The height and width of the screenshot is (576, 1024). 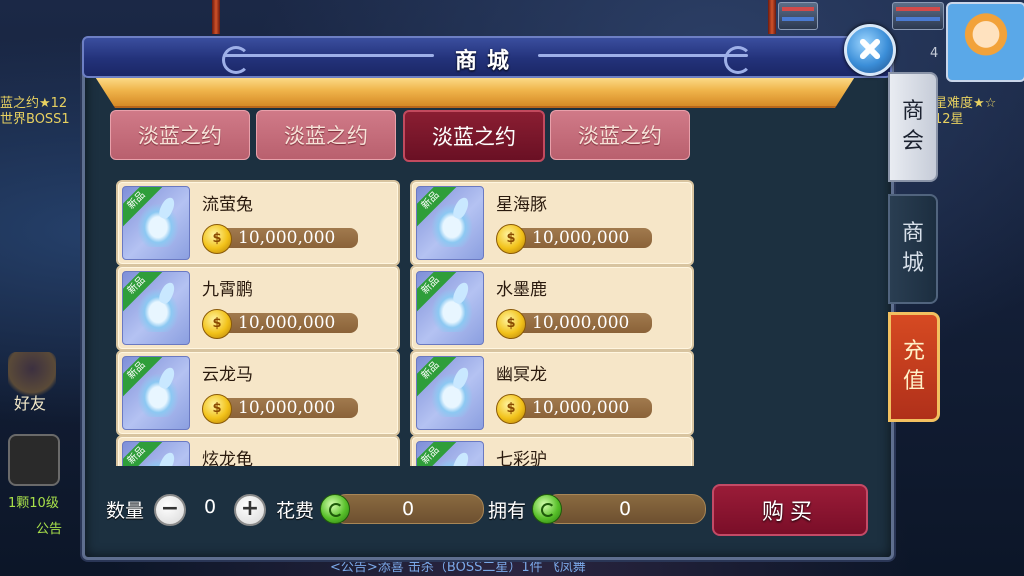 I want to click on item-name: 幽冥龙, so click(x=521, y=375).